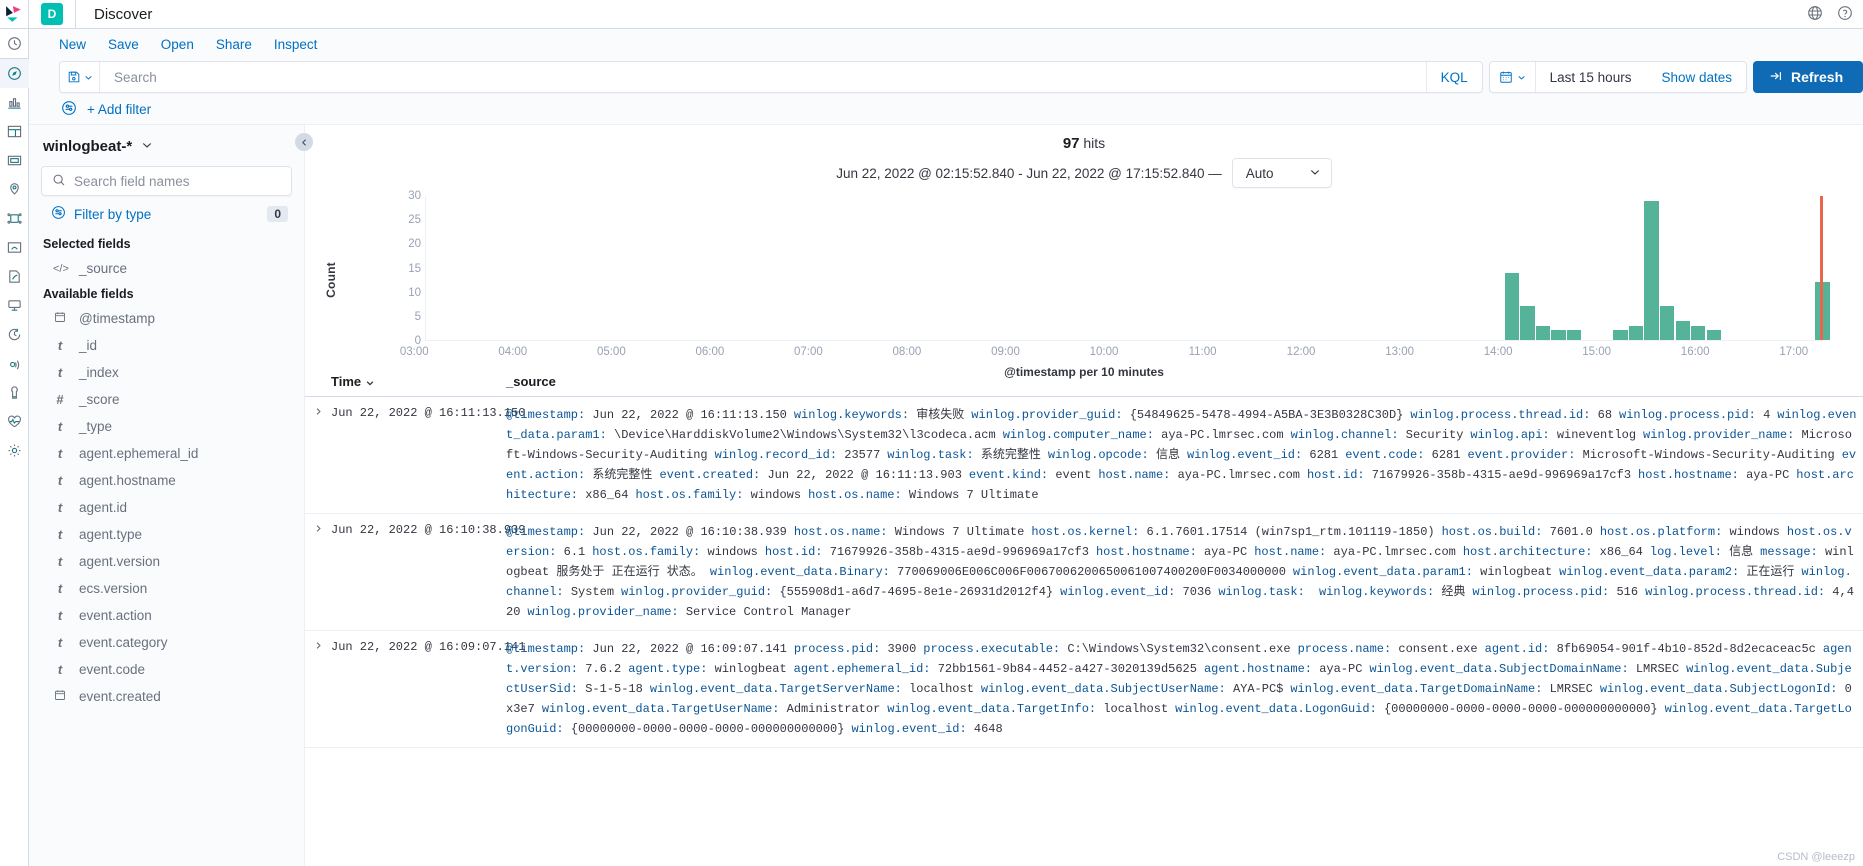  What do you see at coordinates (1416, 689) in the screenshot?
I see `field-key: winlog.event_data.TargetDomainName:` at bounding box center [1416, 689].